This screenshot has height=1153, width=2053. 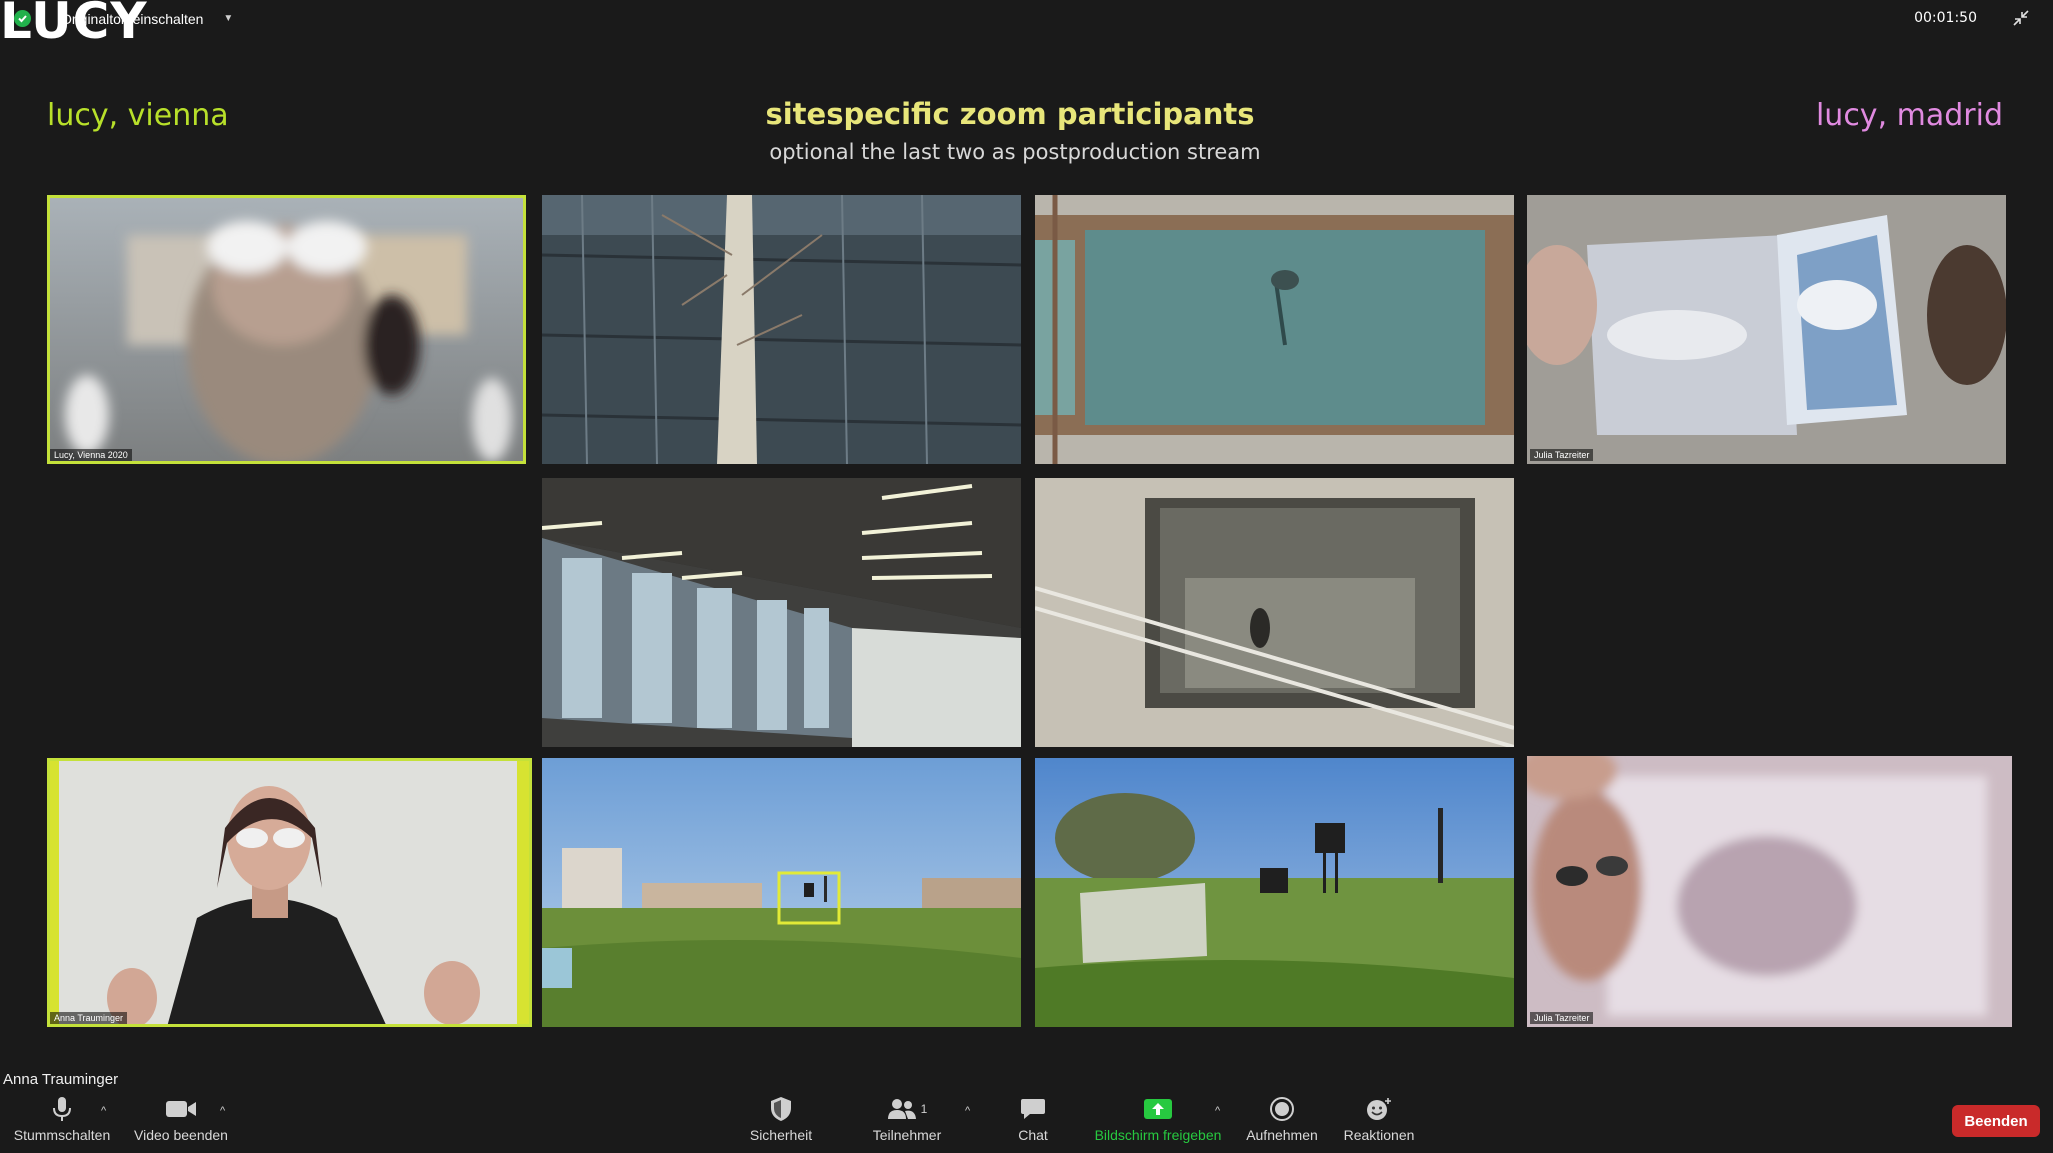 I want to click on stop-video-button: Video beenden, so click(x=181, y=1123).